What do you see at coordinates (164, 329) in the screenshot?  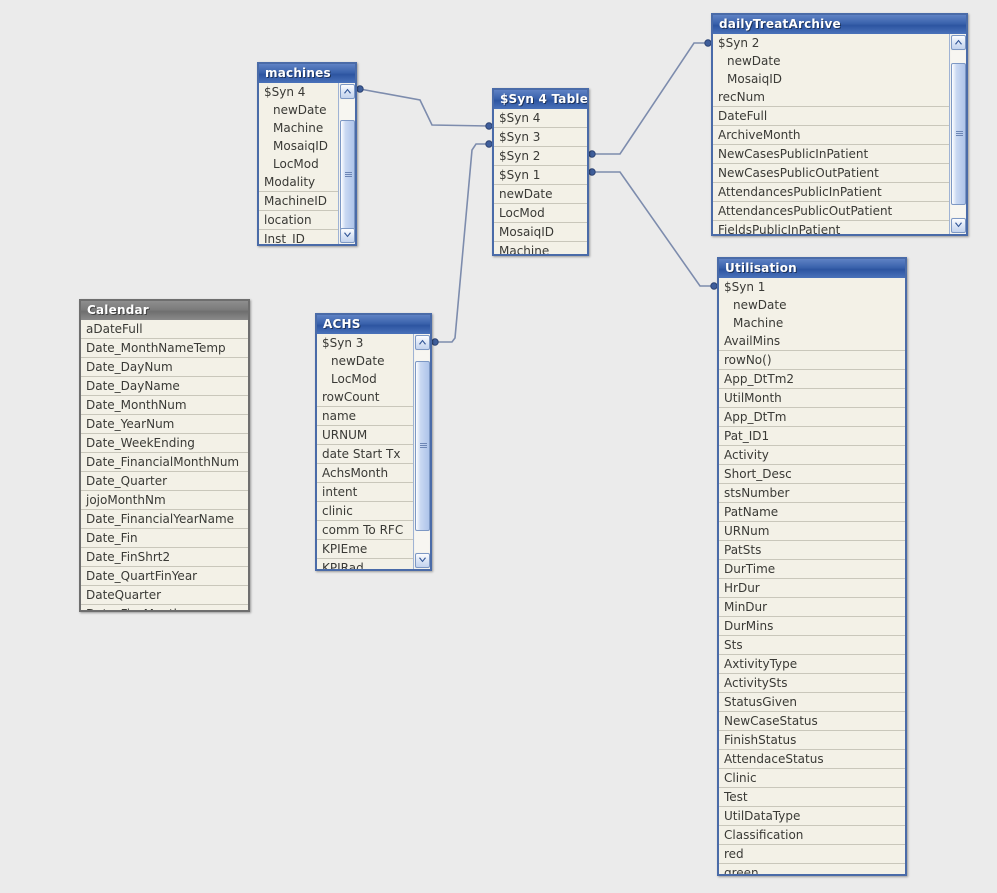 I see `field-row: aDateFull` at bounding box center [164, 329].